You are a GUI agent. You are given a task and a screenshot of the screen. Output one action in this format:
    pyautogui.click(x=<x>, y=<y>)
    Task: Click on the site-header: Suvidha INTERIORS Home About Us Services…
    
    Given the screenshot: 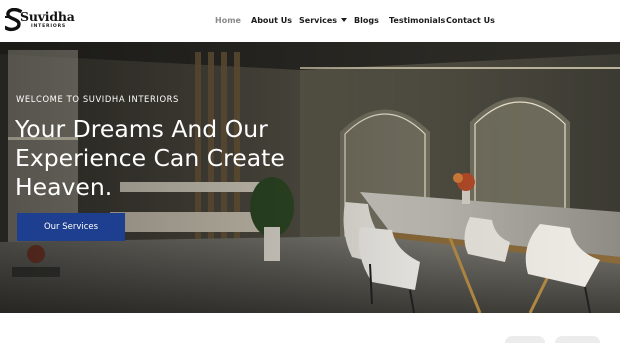 What is the action you would take?
    pyautogui.click(x=310, y=21)
    